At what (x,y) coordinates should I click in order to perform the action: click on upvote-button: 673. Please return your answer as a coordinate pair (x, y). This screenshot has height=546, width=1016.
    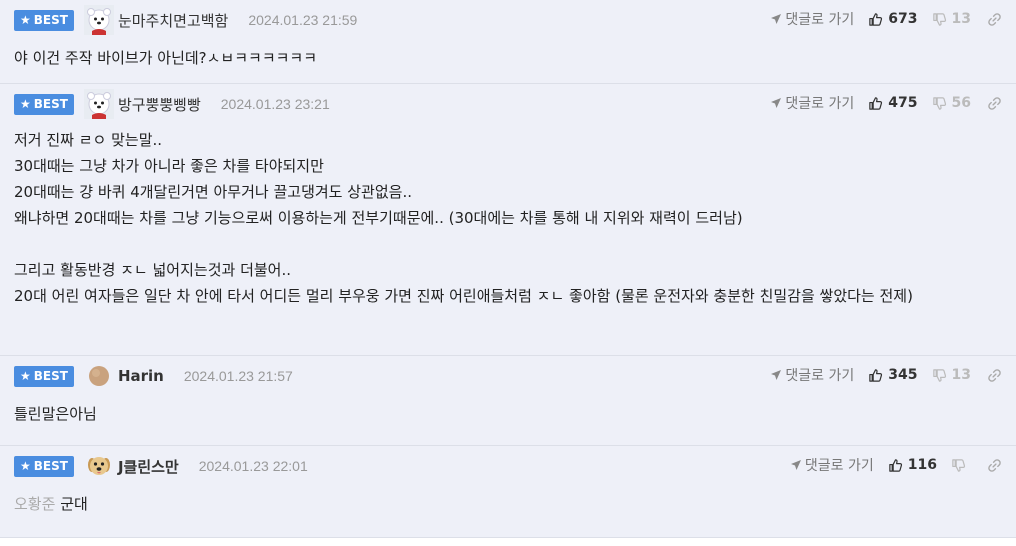
    Looking at the image, I should click on (893, 19).